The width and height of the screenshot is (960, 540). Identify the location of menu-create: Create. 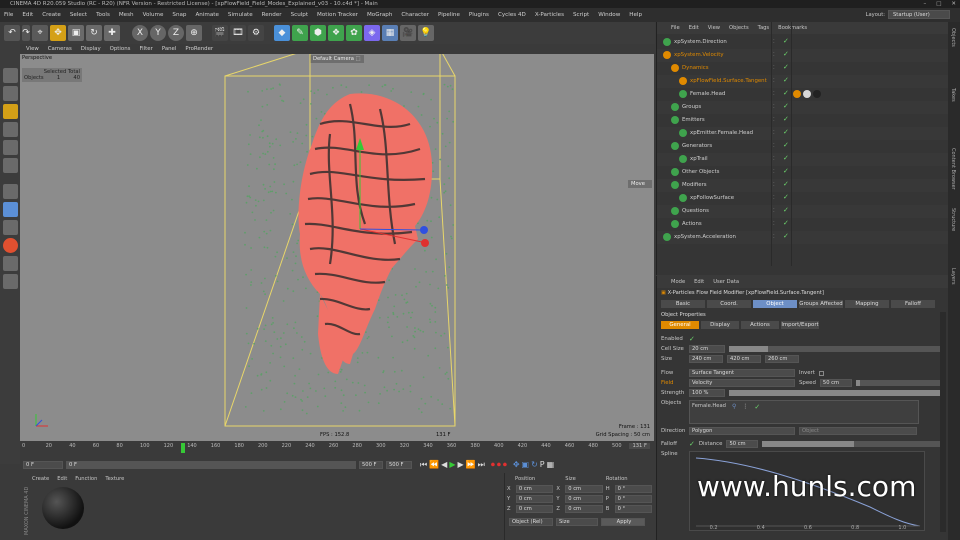
(51, 15).